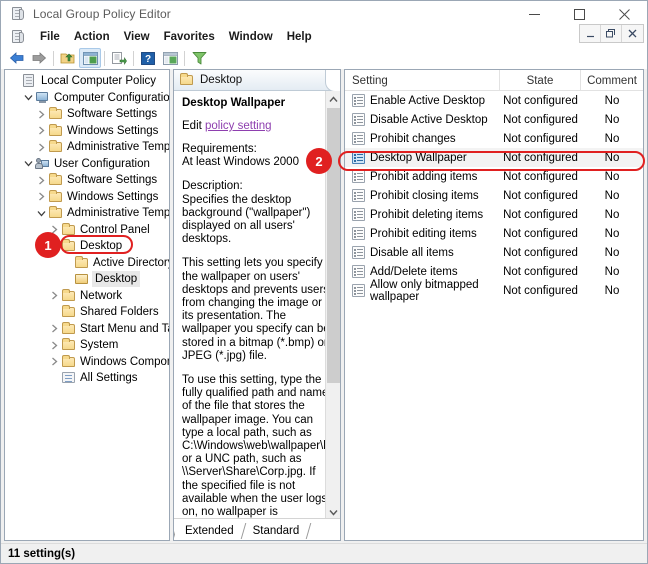  Describe the element at coordinates (251, 37) in the screenshot. I see `menu-item-window: Window` at that location.